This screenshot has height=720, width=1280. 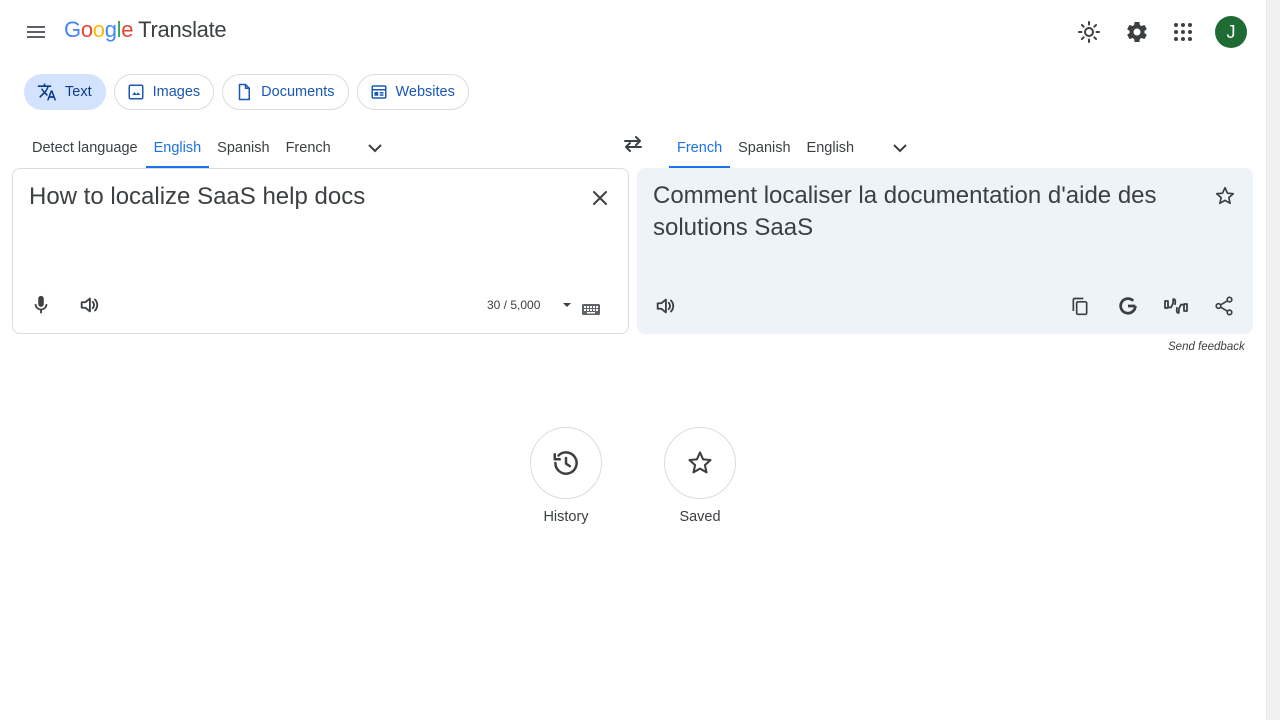 I want to click on settings-gear-icon, so click(x=1137, y=31).